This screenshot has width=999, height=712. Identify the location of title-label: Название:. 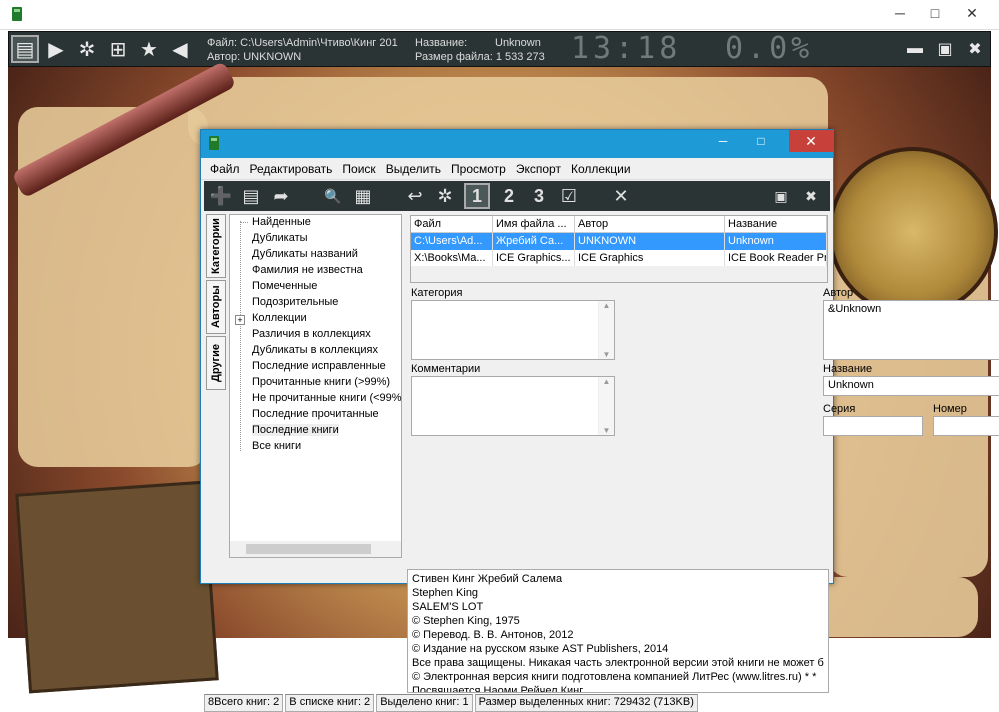
(441, 43).